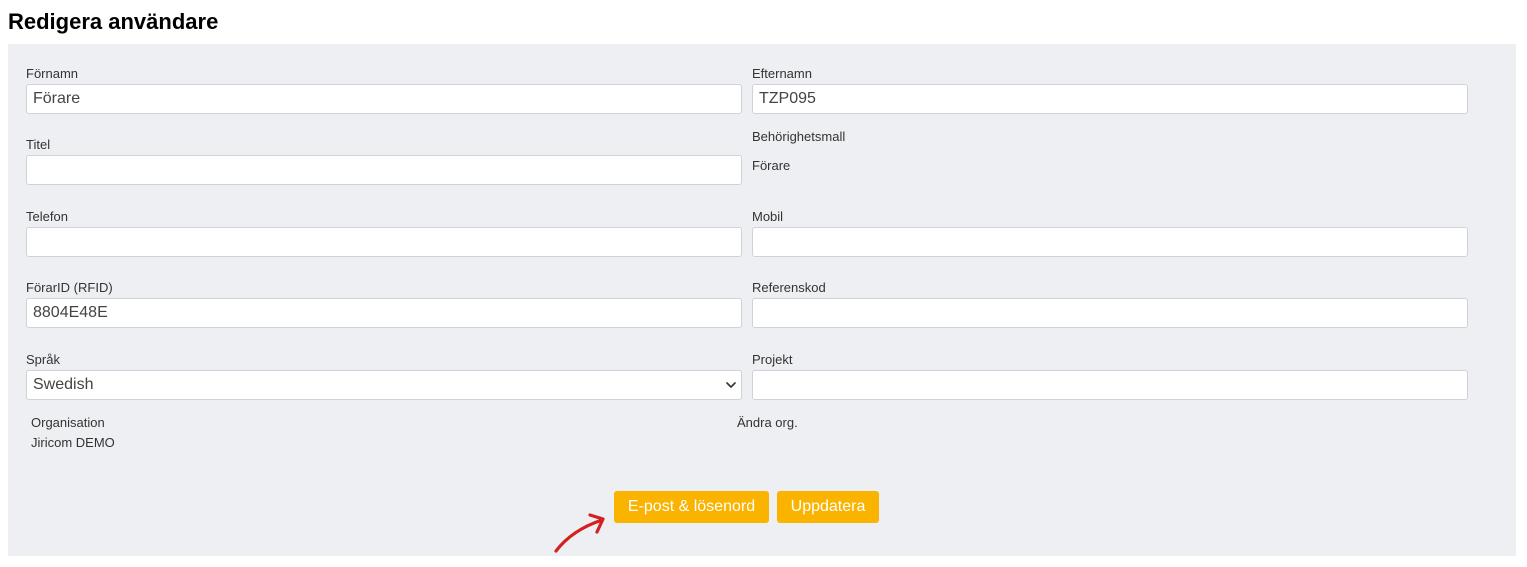  I want to click on email-password-button: E-post & lösenord, so click(691, 507).